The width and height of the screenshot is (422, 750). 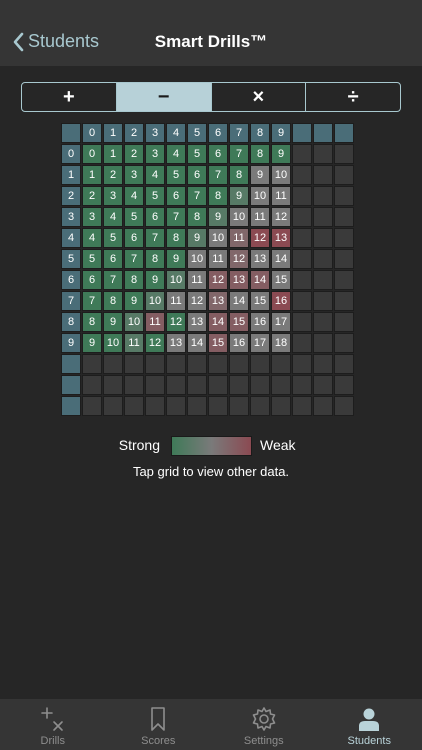 What do you see at coordinates (134, 133) in the screenshot?
I see `grid-col-header: 2` at bounding box center [134, 133].